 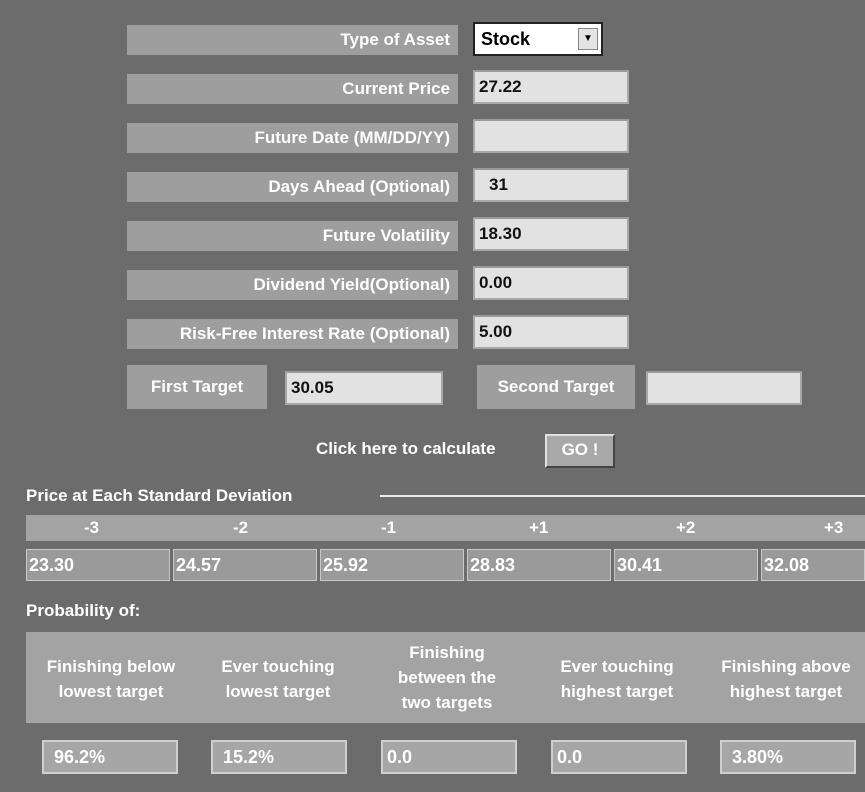 What do you see at coordinates (392, 565) in the screenshot?
I see `std-dev-value: 25.92` at bounding box center [392, 565].